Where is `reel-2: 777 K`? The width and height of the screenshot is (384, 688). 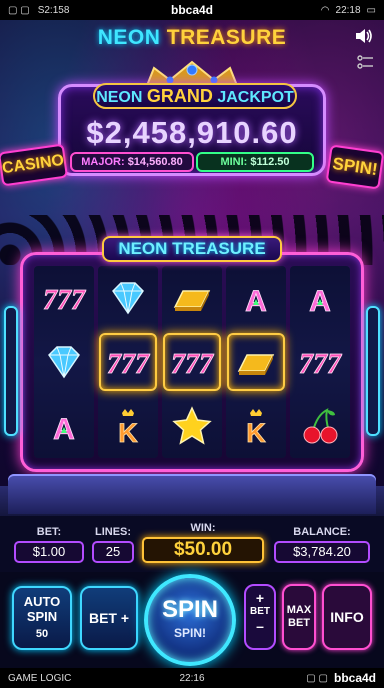 reel-2: 777 K is located at coordinates (128, 362).